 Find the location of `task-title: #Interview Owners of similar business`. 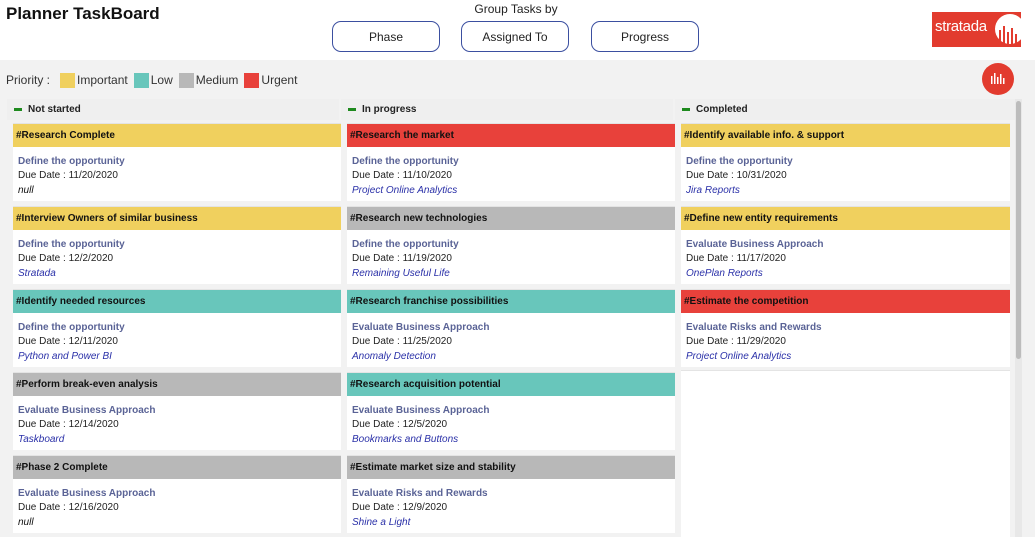

task-title: #Interview Owners of similar business is located at coordinates (177, 218).